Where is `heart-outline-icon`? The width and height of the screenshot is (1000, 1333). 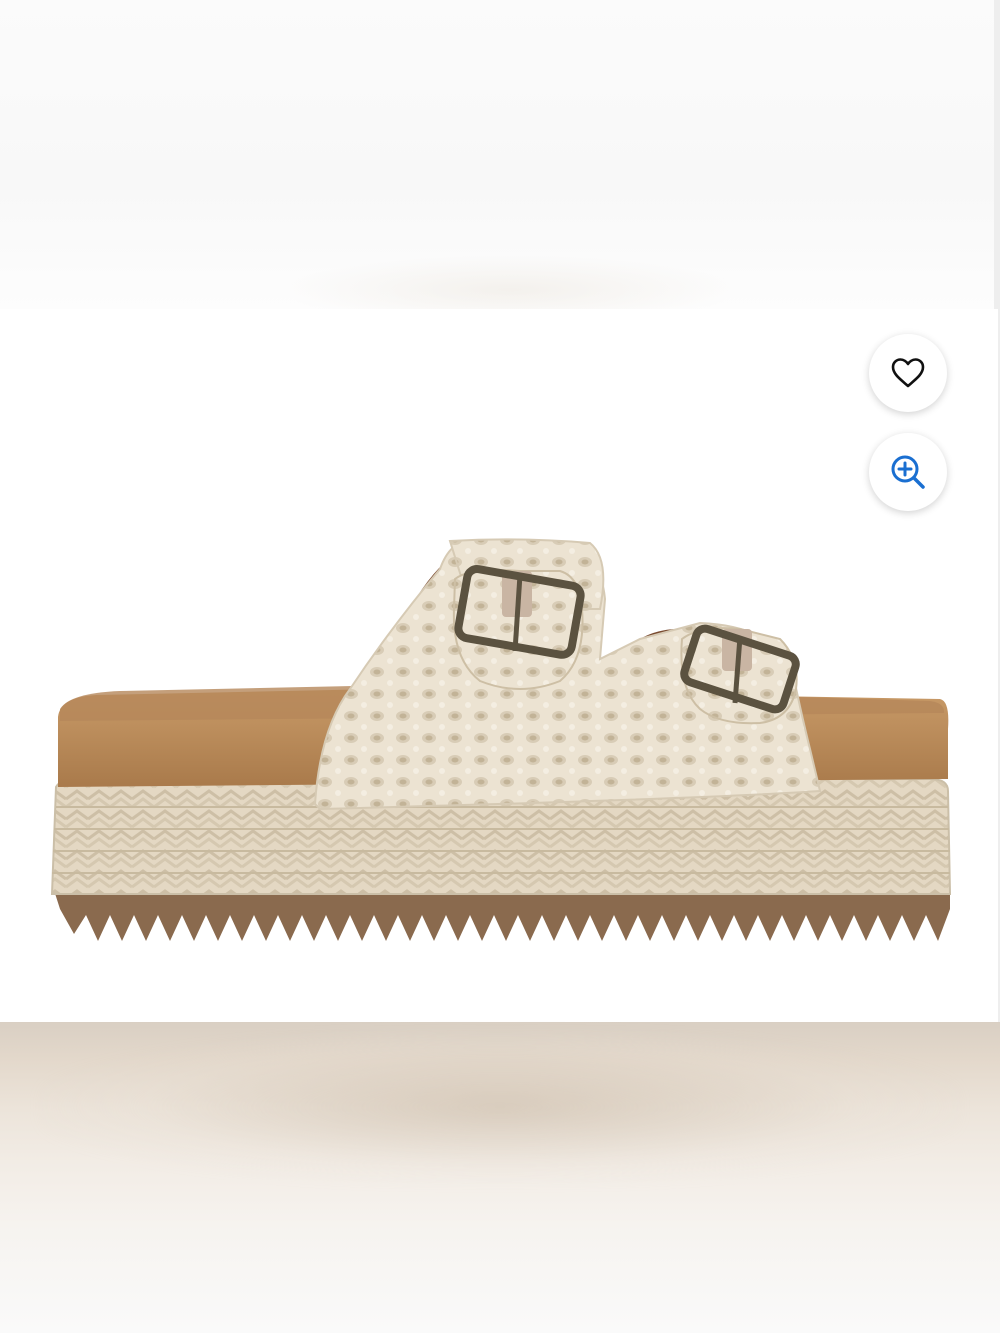
heart-outline-icon is located at coordinates (908, 373).